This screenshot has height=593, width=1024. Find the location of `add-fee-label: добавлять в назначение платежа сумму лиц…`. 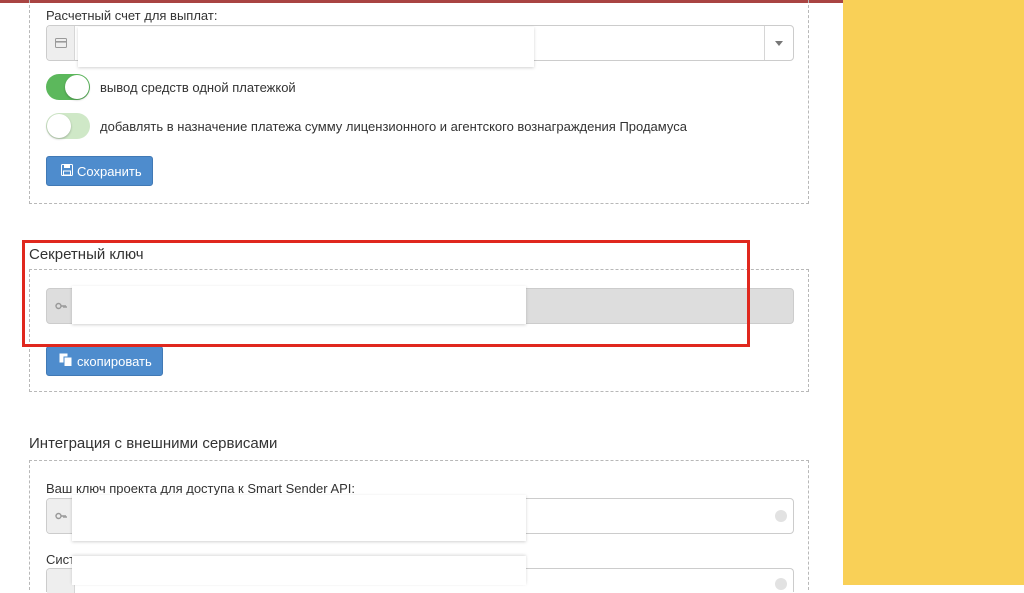

add-fee-label: добавлять в назначение платежа сумму лиц… is located at coordinates (393, 126).